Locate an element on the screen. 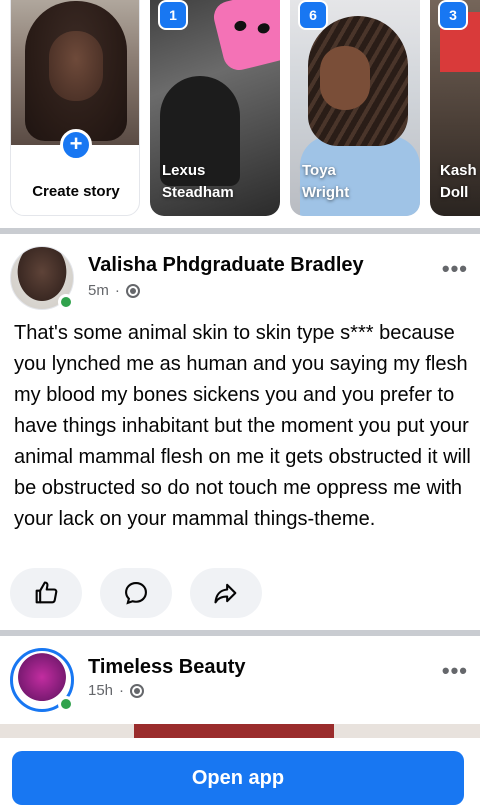  like-button is located at coordinates (46, 593).